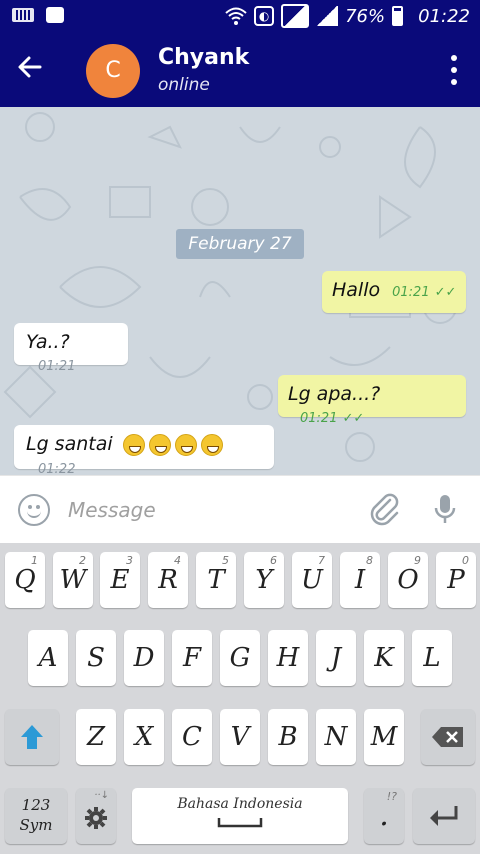 This screenshot has height=854, width=480. Describe the element at coordinates (240, 804) in the screenshot. I see `space-key-label: Bahasa Indonesia` at that location.